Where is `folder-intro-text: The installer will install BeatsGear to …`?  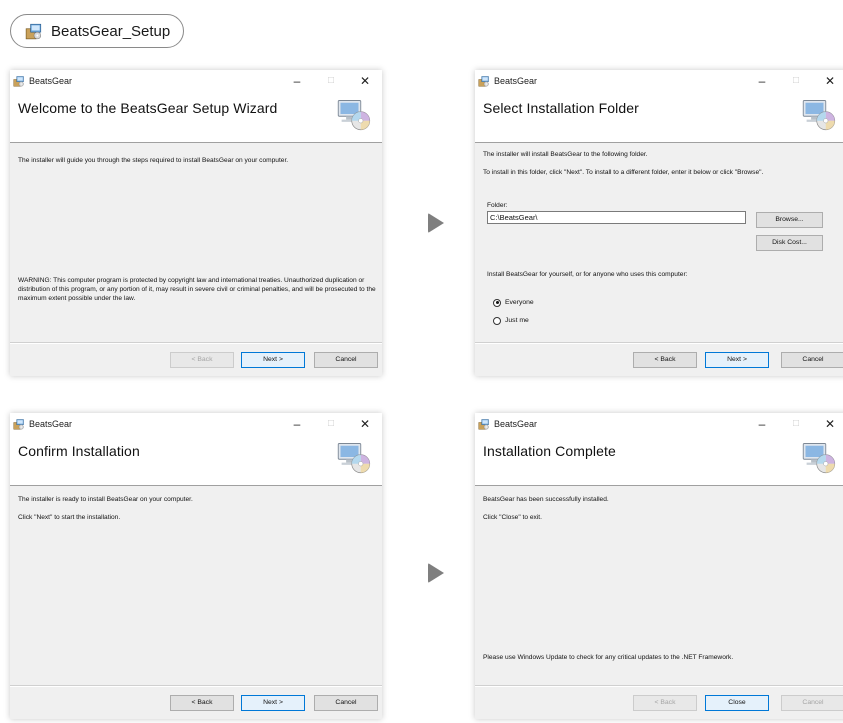 folder-intro-text: The installer will install BeatsGear to … is located at coordinates (565, 154).